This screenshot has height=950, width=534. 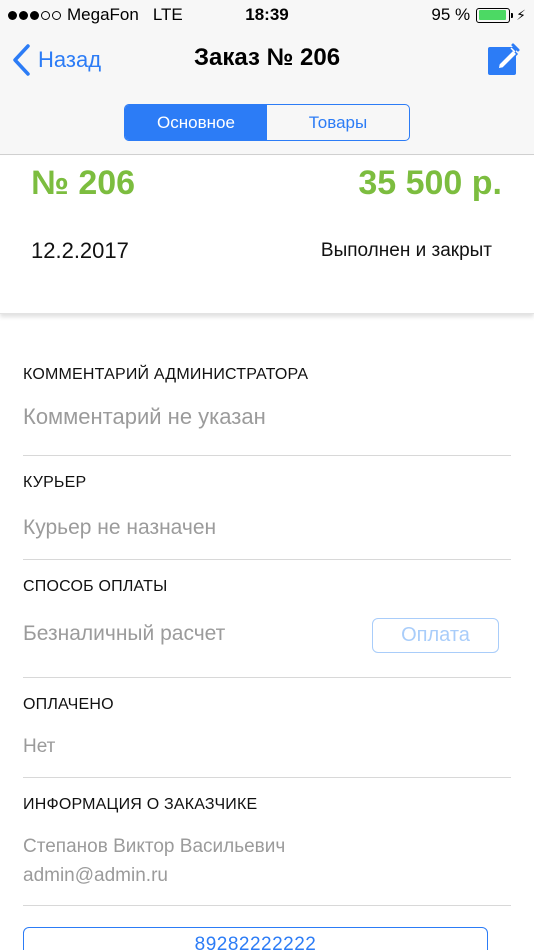 I want to click on chevron-left-icon, so click(x=21, y=60).